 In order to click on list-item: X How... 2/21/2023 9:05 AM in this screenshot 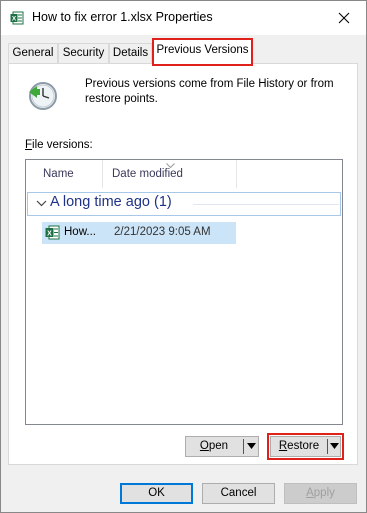, I will do `click(139, 233)`.